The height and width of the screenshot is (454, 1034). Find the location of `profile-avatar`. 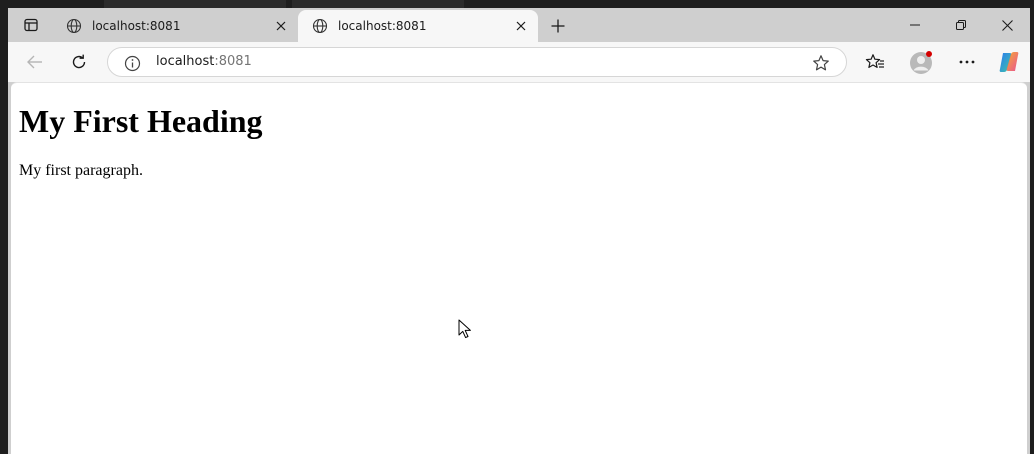

profile-avatar is located at coordinates (921, 62).